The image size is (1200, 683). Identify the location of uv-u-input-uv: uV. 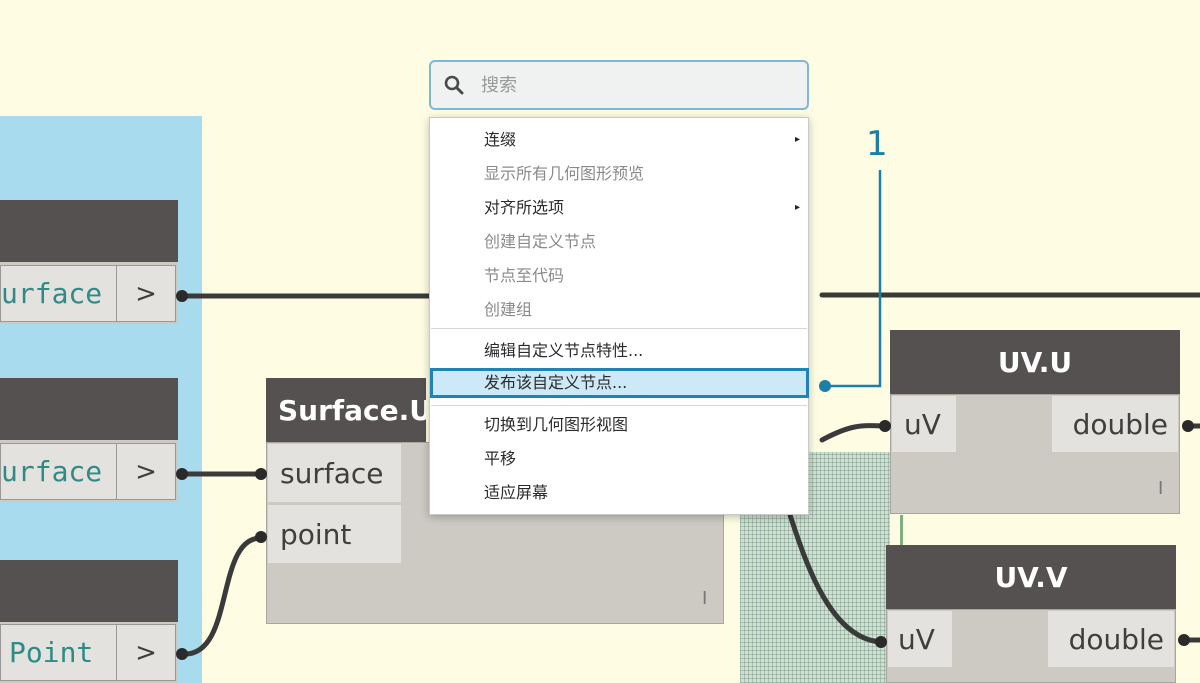
(924, 424).